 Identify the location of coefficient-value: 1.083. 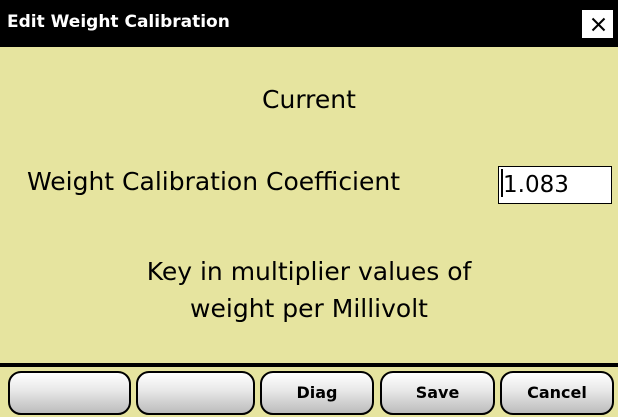
(536, 185).